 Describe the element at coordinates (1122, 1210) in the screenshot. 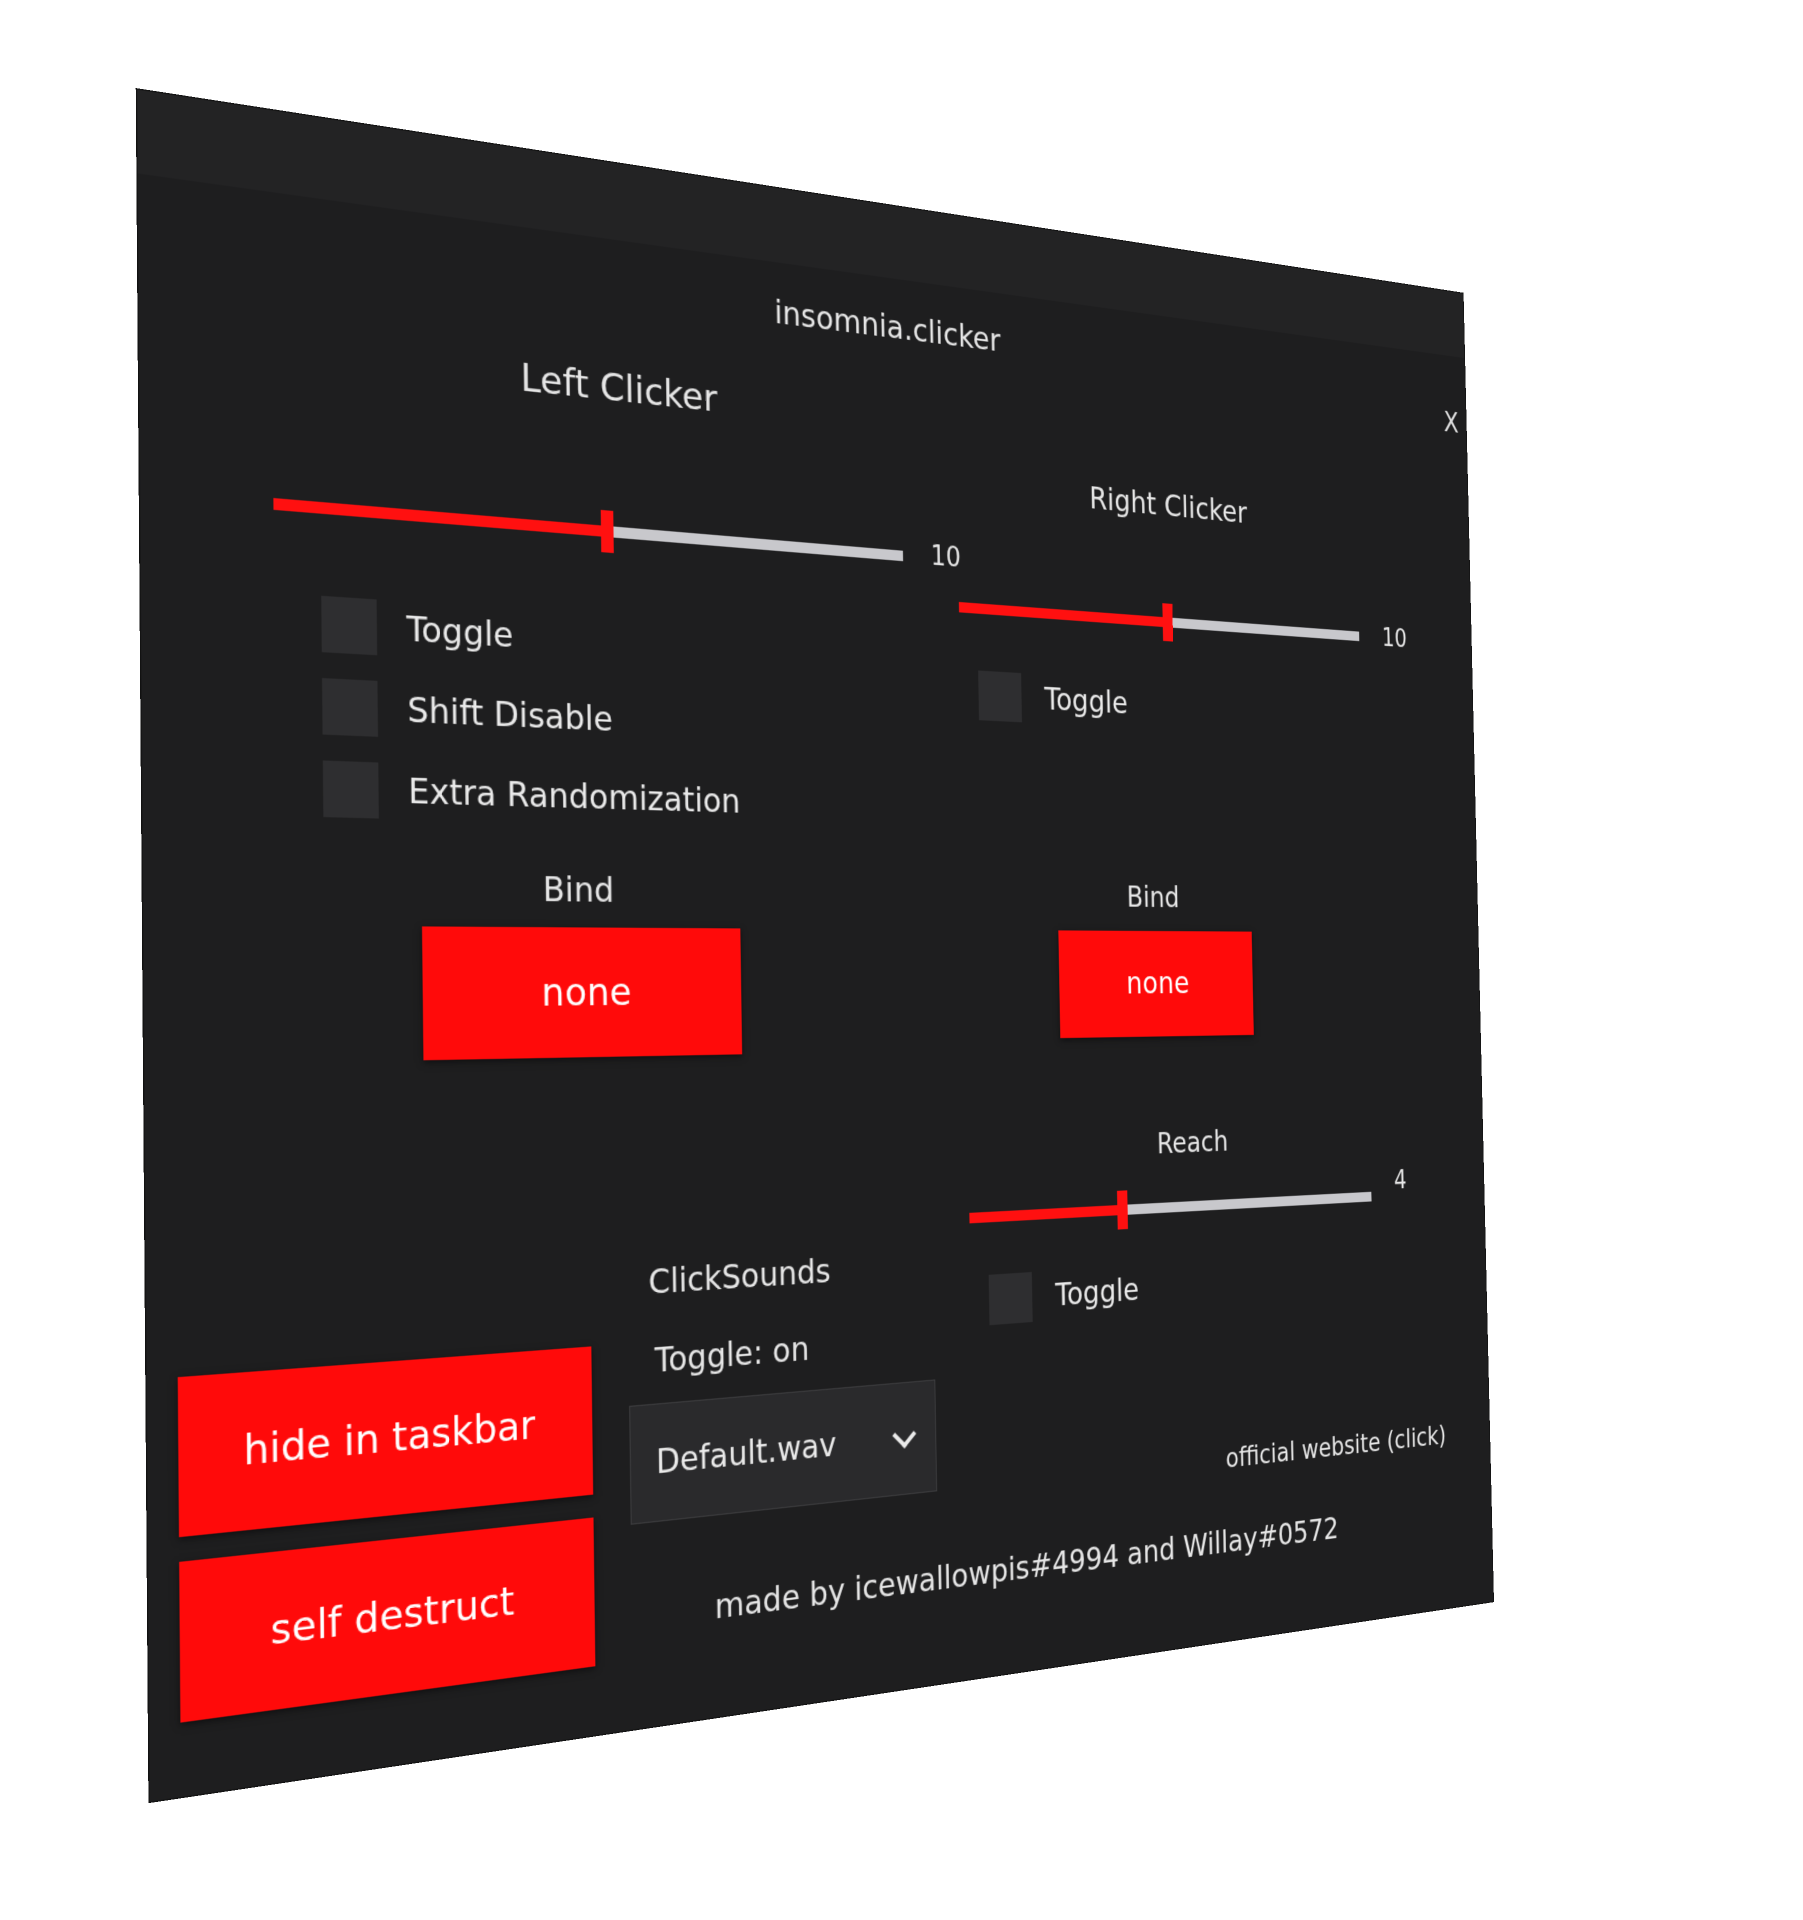

I see `reach-slider-thumb` at that location.